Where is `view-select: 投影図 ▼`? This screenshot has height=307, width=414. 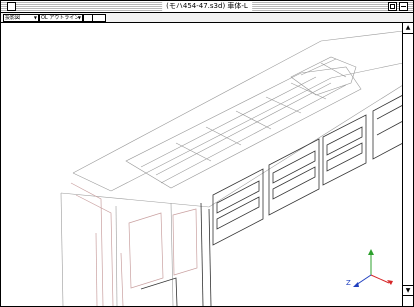
view-select: 投影図 ▼ is located at coordinates (21, 18).